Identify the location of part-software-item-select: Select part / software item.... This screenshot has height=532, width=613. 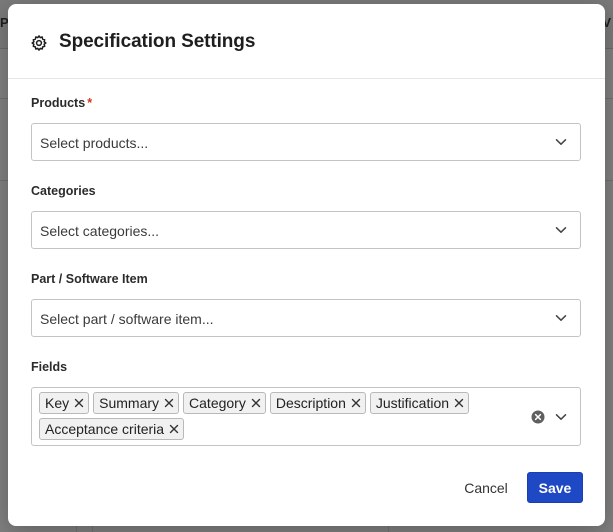
(306, 318).